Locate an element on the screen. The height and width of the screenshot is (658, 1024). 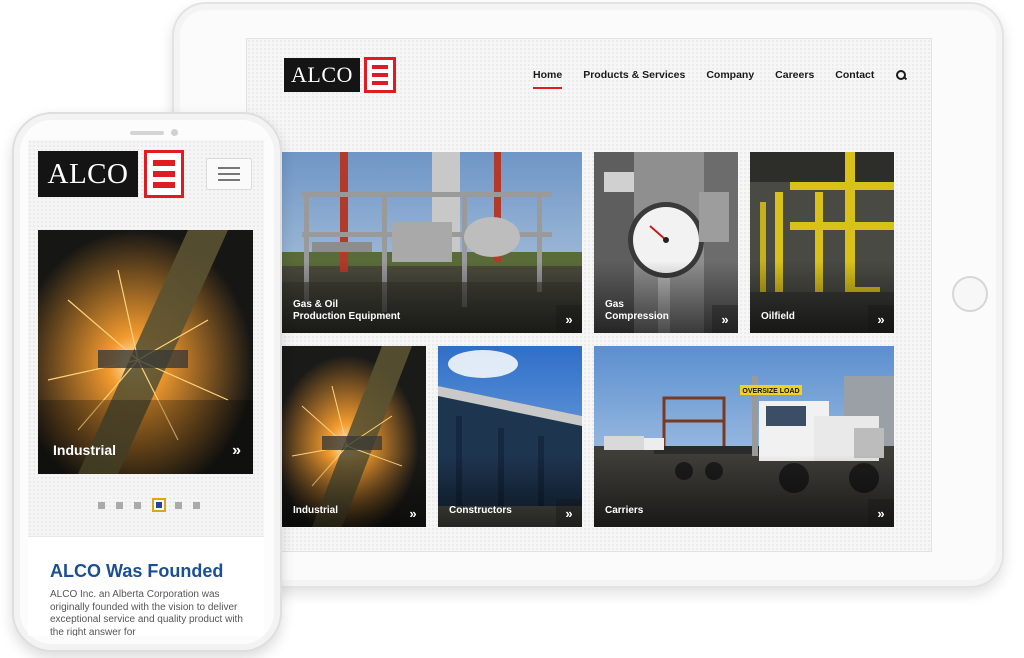
tile-constructors: Constructors » is located at coordinates (510, 436).